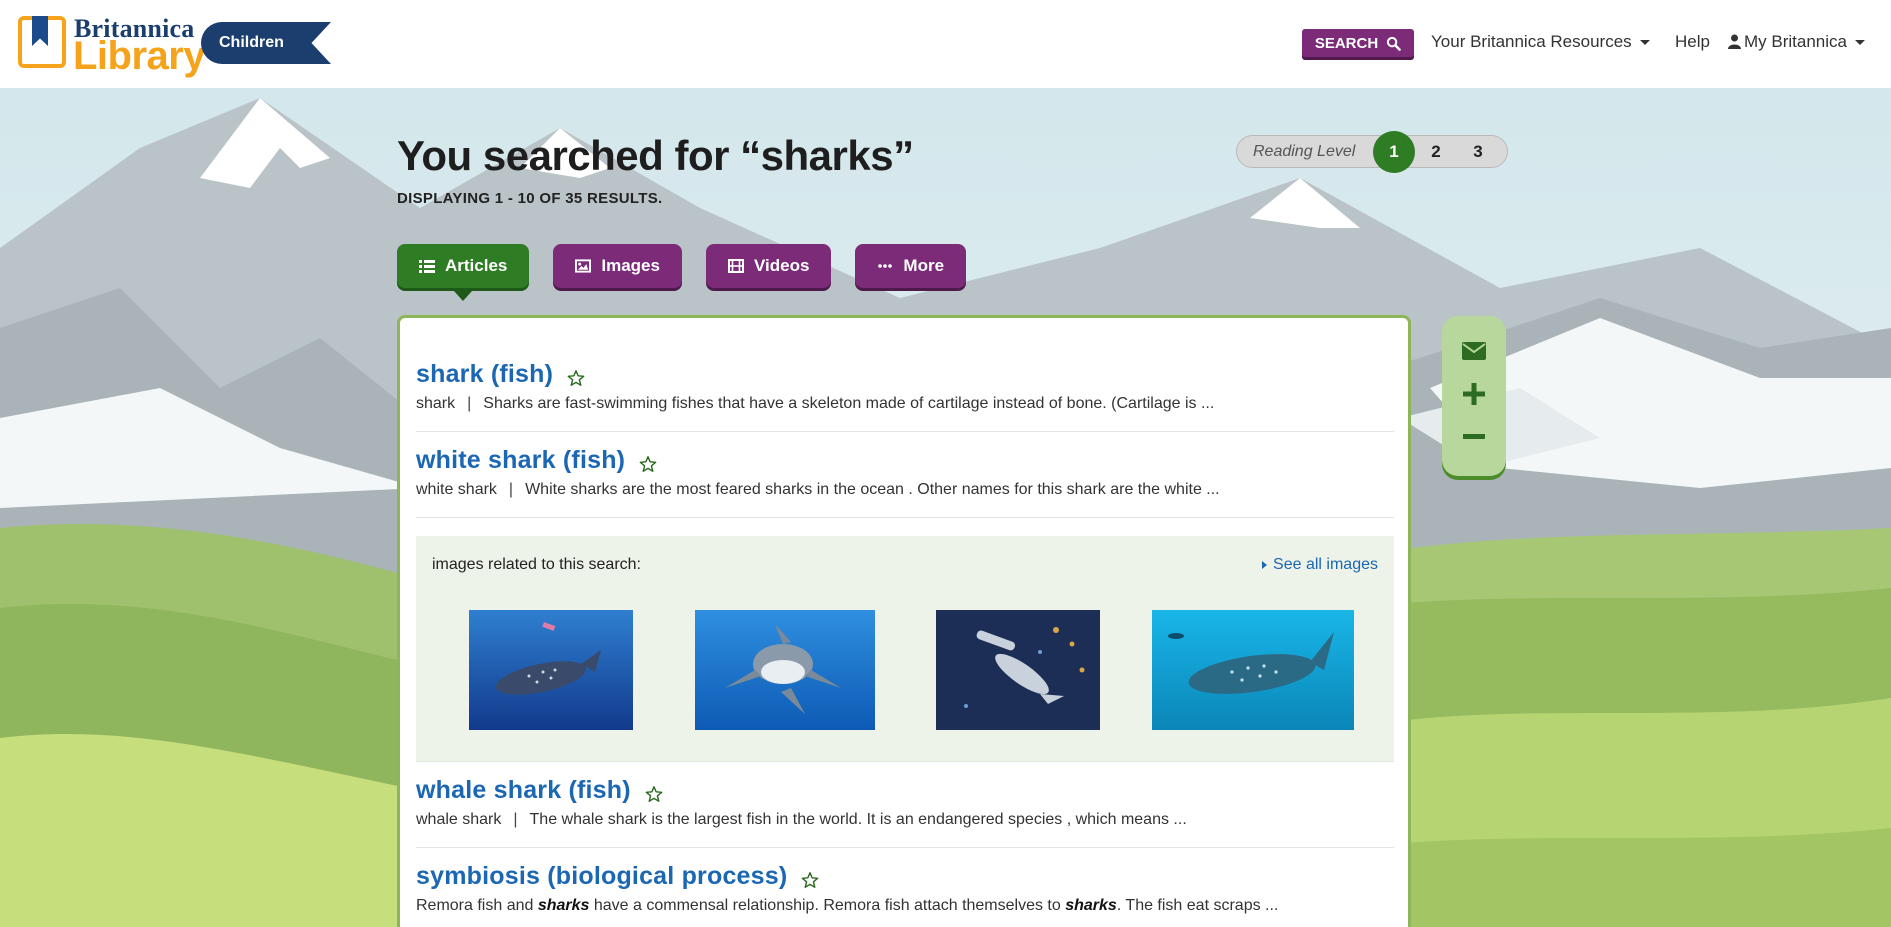  Describe the element at coordinates (885, 266) in the screenshot. I see `ellipsis-icon` at that location.